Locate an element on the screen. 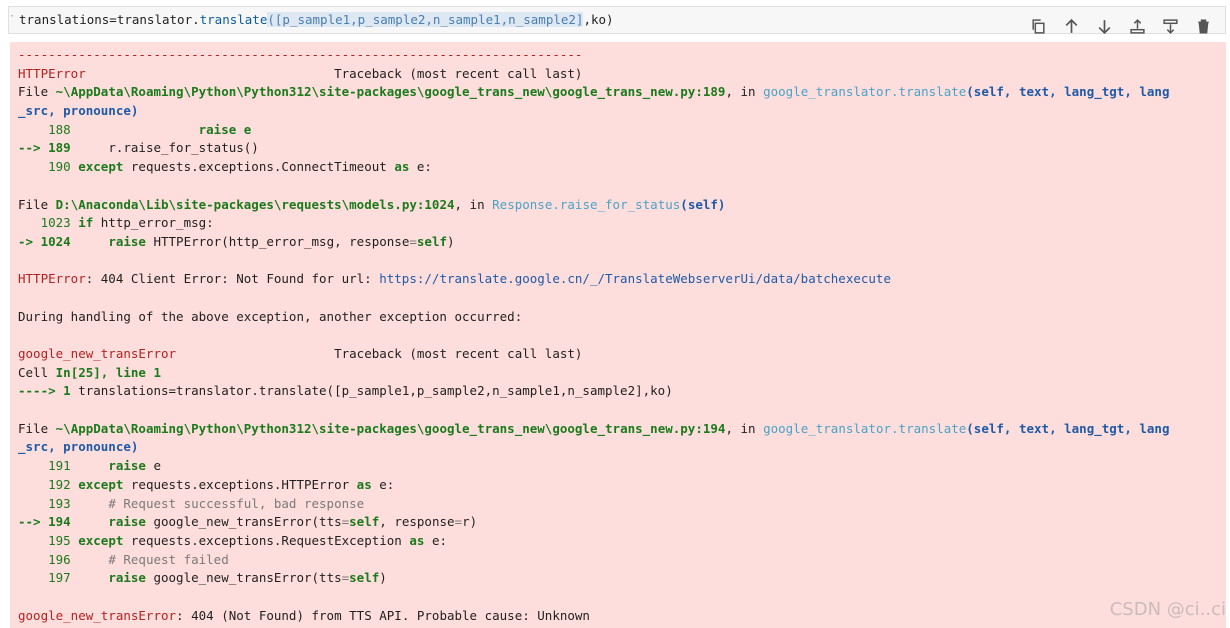  line-code: http_error_msg: is located at coordinates (153, 223).